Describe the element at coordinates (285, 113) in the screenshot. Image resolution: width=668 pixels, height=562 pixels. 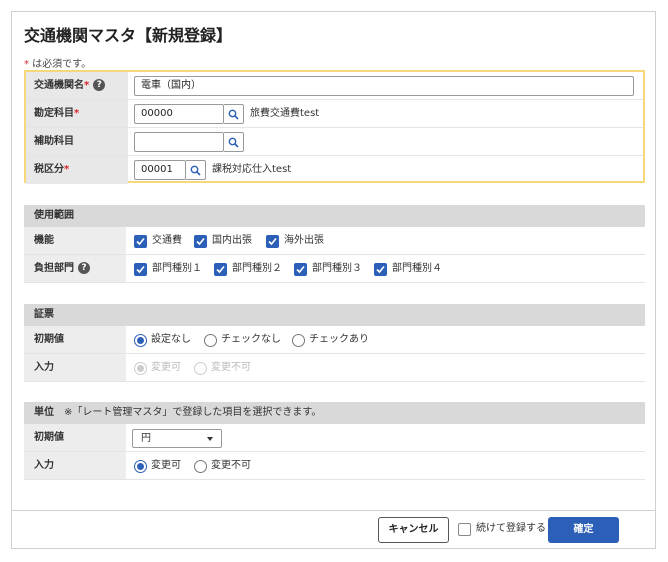
I see `account-name: 旅費交通費test` at that location.